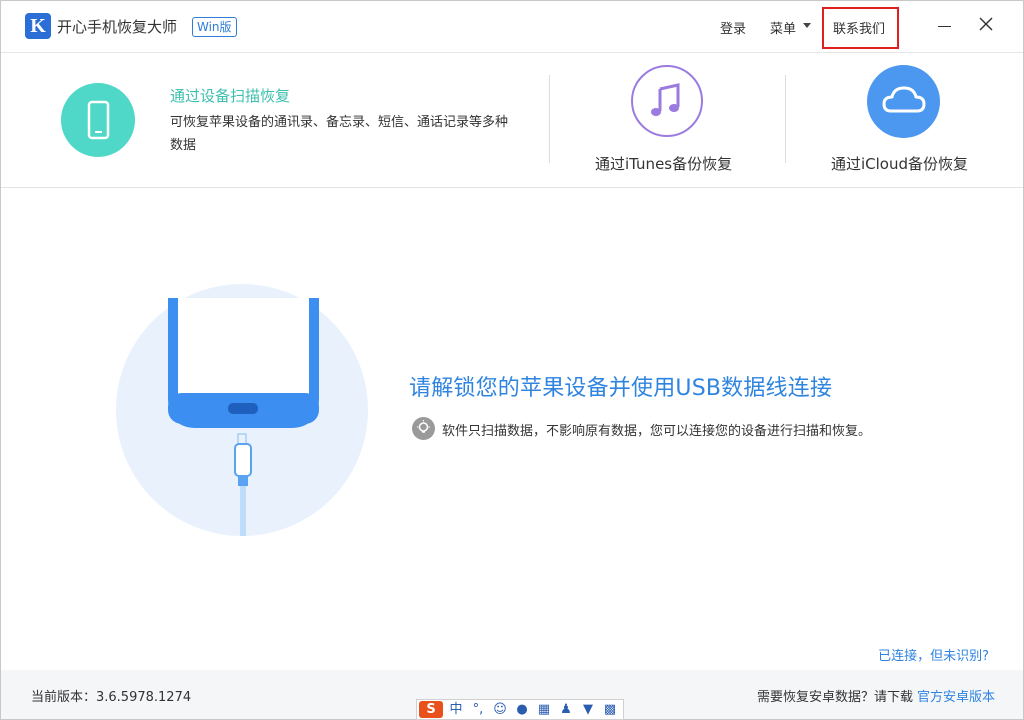 The height and width of the screenshot is (720, 1024). I want to click on android-version-link: 官方安卓版本, so click(956, 695).